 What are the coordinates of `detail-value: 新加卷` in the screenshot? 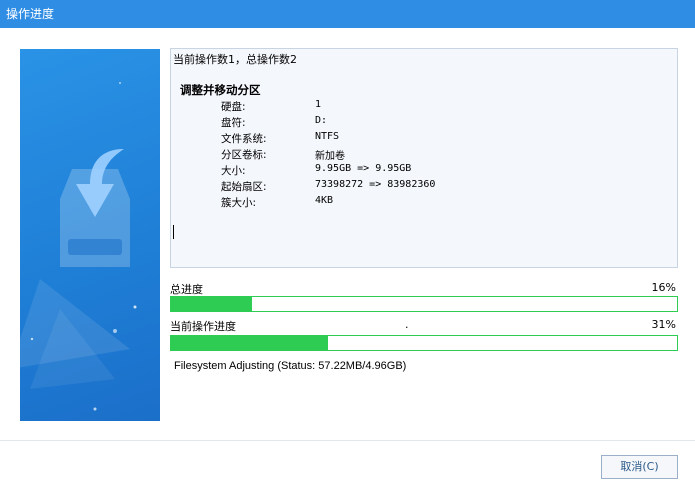 It's located at (330, 156).